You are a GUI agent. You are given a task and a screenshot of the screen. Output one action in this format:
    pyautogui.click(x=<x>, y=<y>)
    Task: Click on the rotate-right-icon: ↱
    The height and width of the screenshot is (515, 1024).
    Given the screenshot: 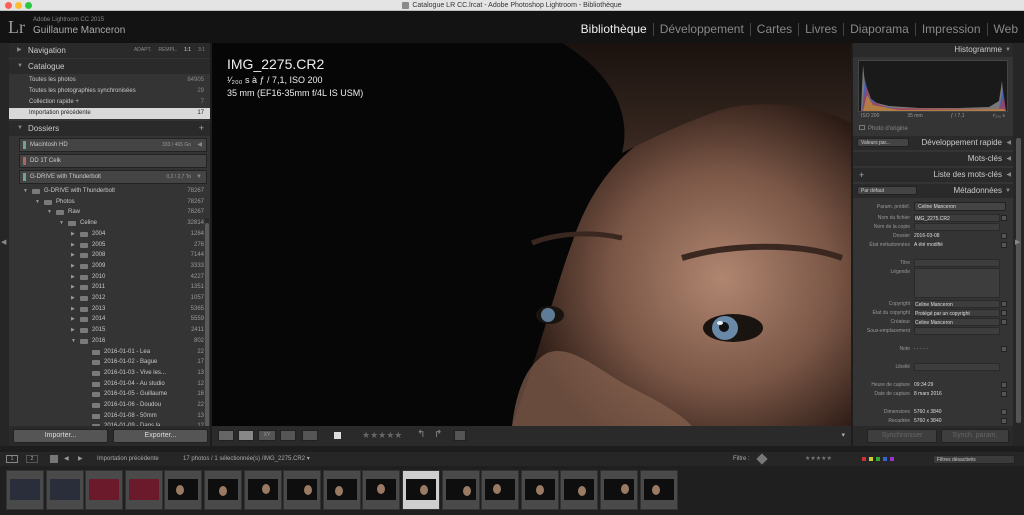 What is the action you would take?
    pyautogui.click(x=438, y=434)
    